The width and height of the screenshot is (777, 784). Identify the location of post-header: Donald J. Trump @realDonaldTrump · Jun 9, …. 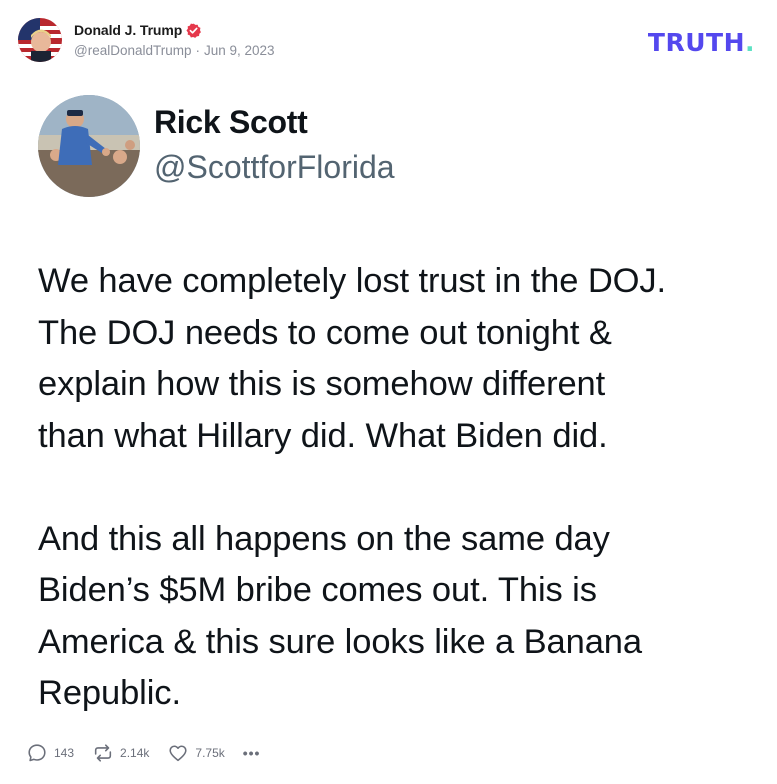
(146, 40).